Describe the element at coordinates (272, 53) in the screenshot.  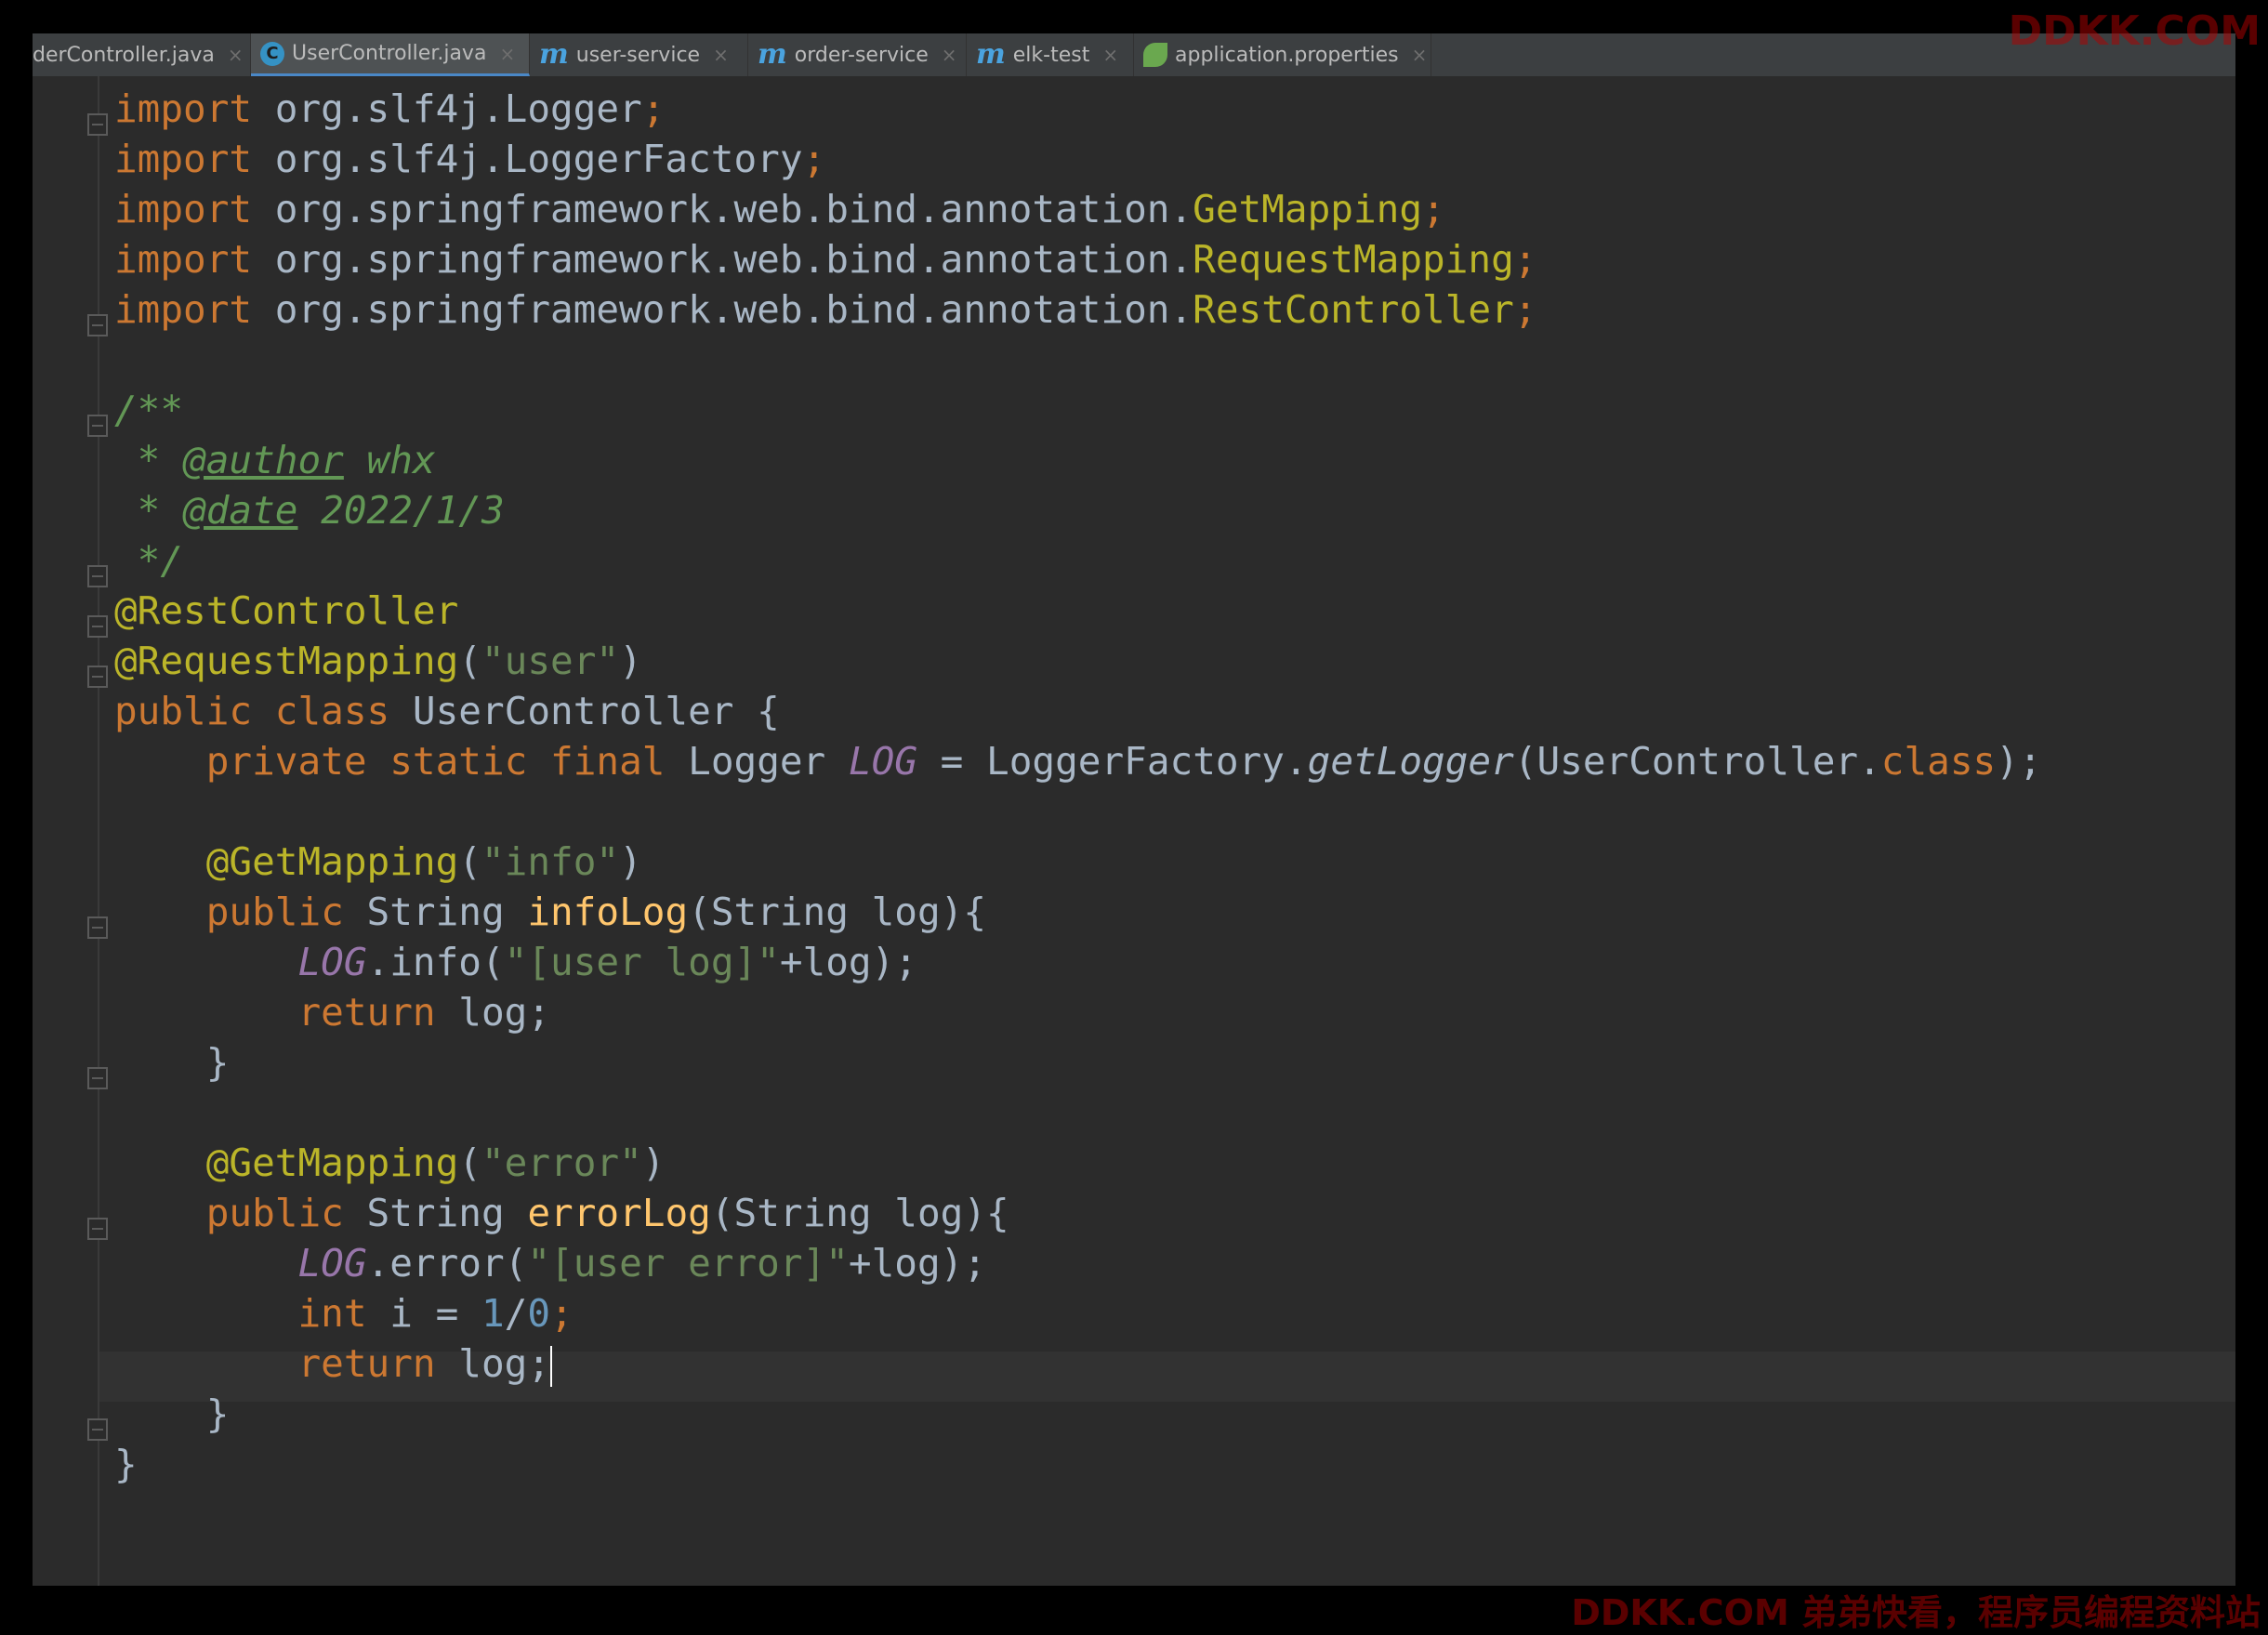
I see `class-icon: C` at that location.